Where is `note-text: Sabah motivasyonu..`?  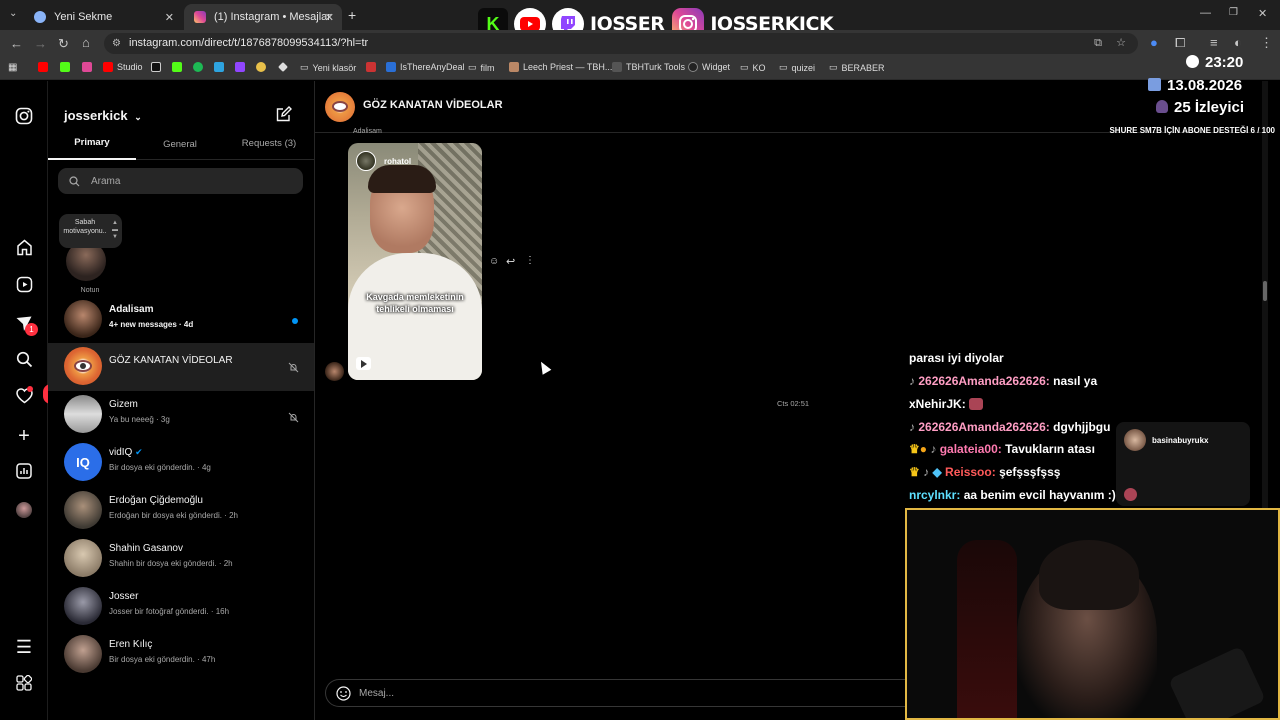
note-text: Sabah motivasyonu.. is located at coordinates (85, 227).